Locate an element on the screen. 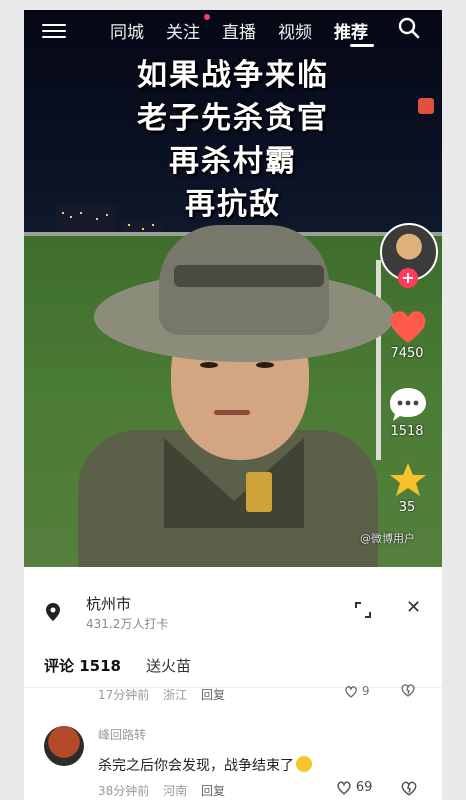 The image size is (466, 800). tab-same-city: 同城 is located at coordinates (127, 30).